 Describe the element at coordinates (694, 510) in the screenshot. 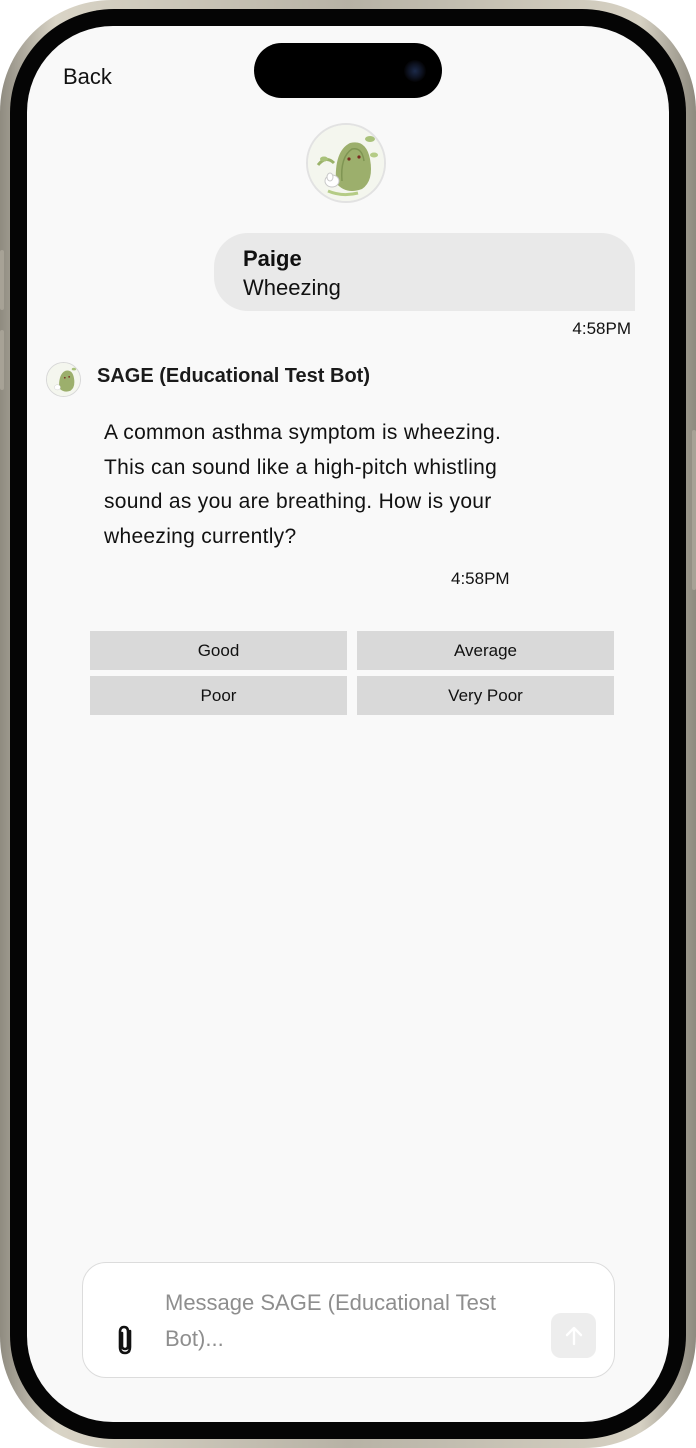

I see `power-button` at that location.